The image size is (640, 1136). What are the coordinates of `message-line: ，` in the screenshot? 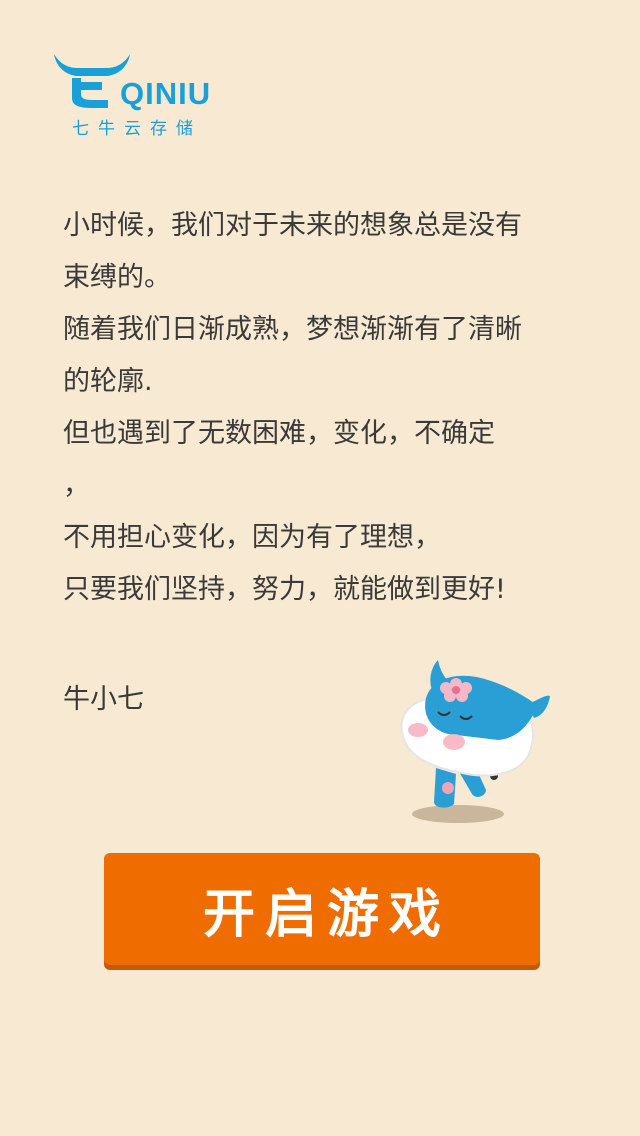 It's located at (76, 485).